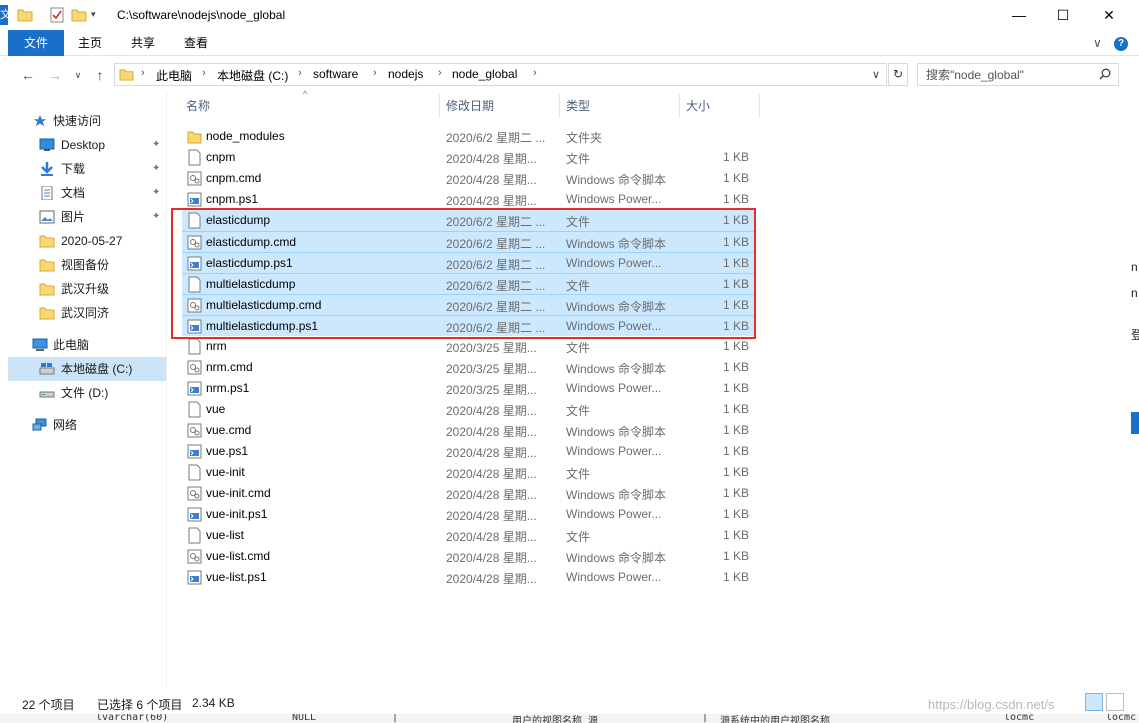  What do you see at coordinates (87, 169) in the screenshot?
I see `sidebar-item-downloads: 下载 ✦` at bounding box center [87, 169].